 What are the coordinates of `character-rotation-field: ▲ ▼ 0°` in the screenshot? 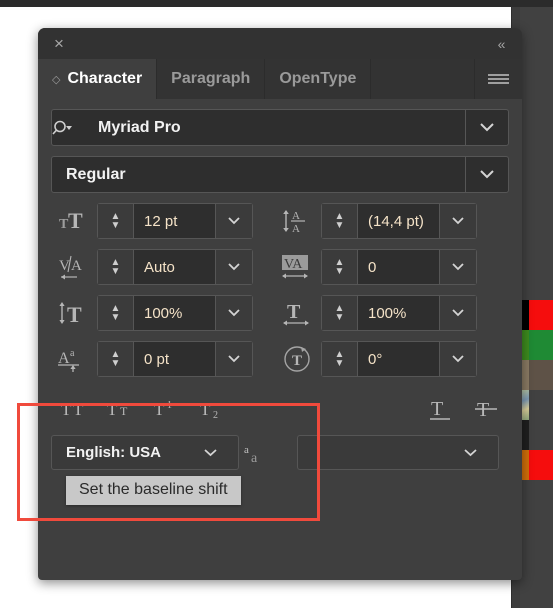 It's located at (399, 359).